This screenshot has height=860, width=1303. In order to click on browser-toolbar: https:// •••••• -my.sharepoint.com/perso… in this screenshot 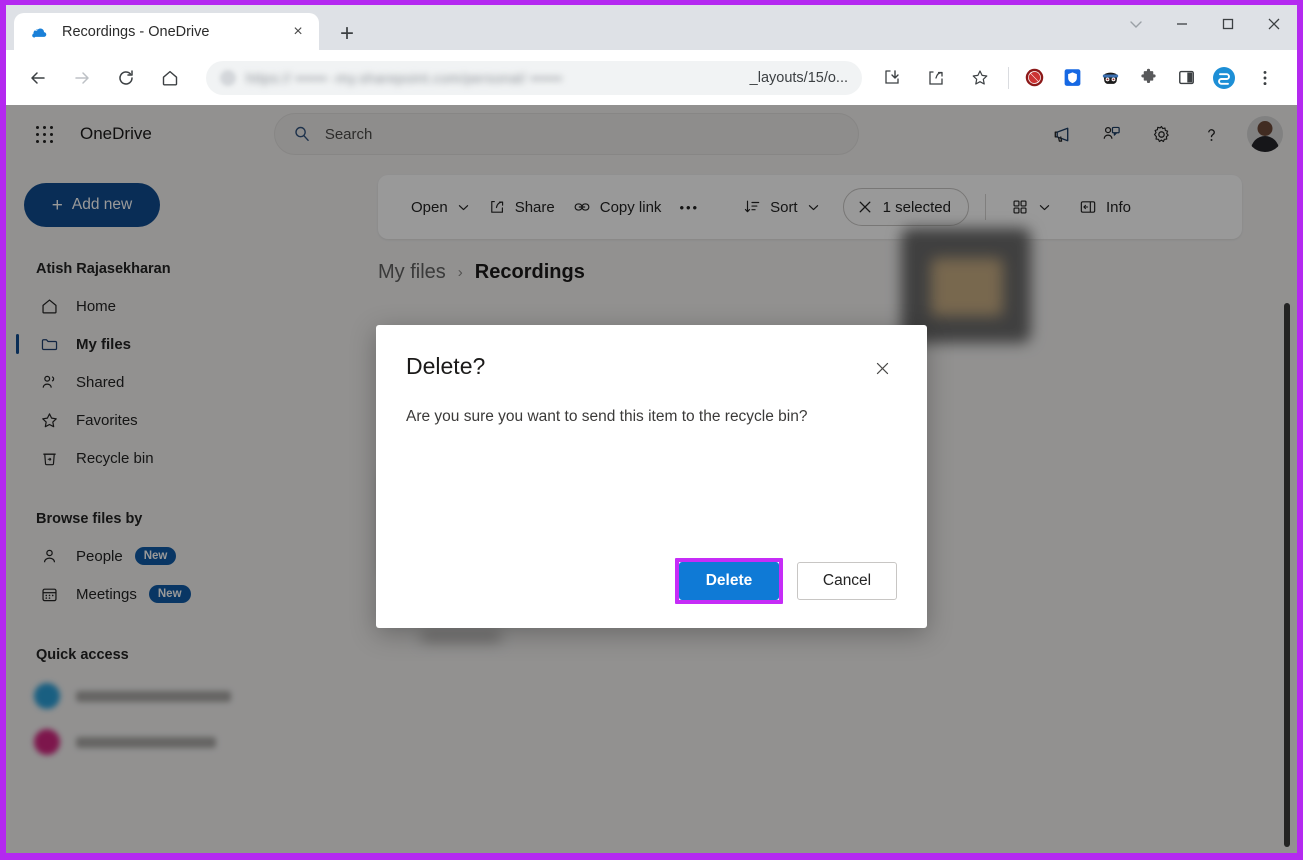, I will do `click(651, 77)`.